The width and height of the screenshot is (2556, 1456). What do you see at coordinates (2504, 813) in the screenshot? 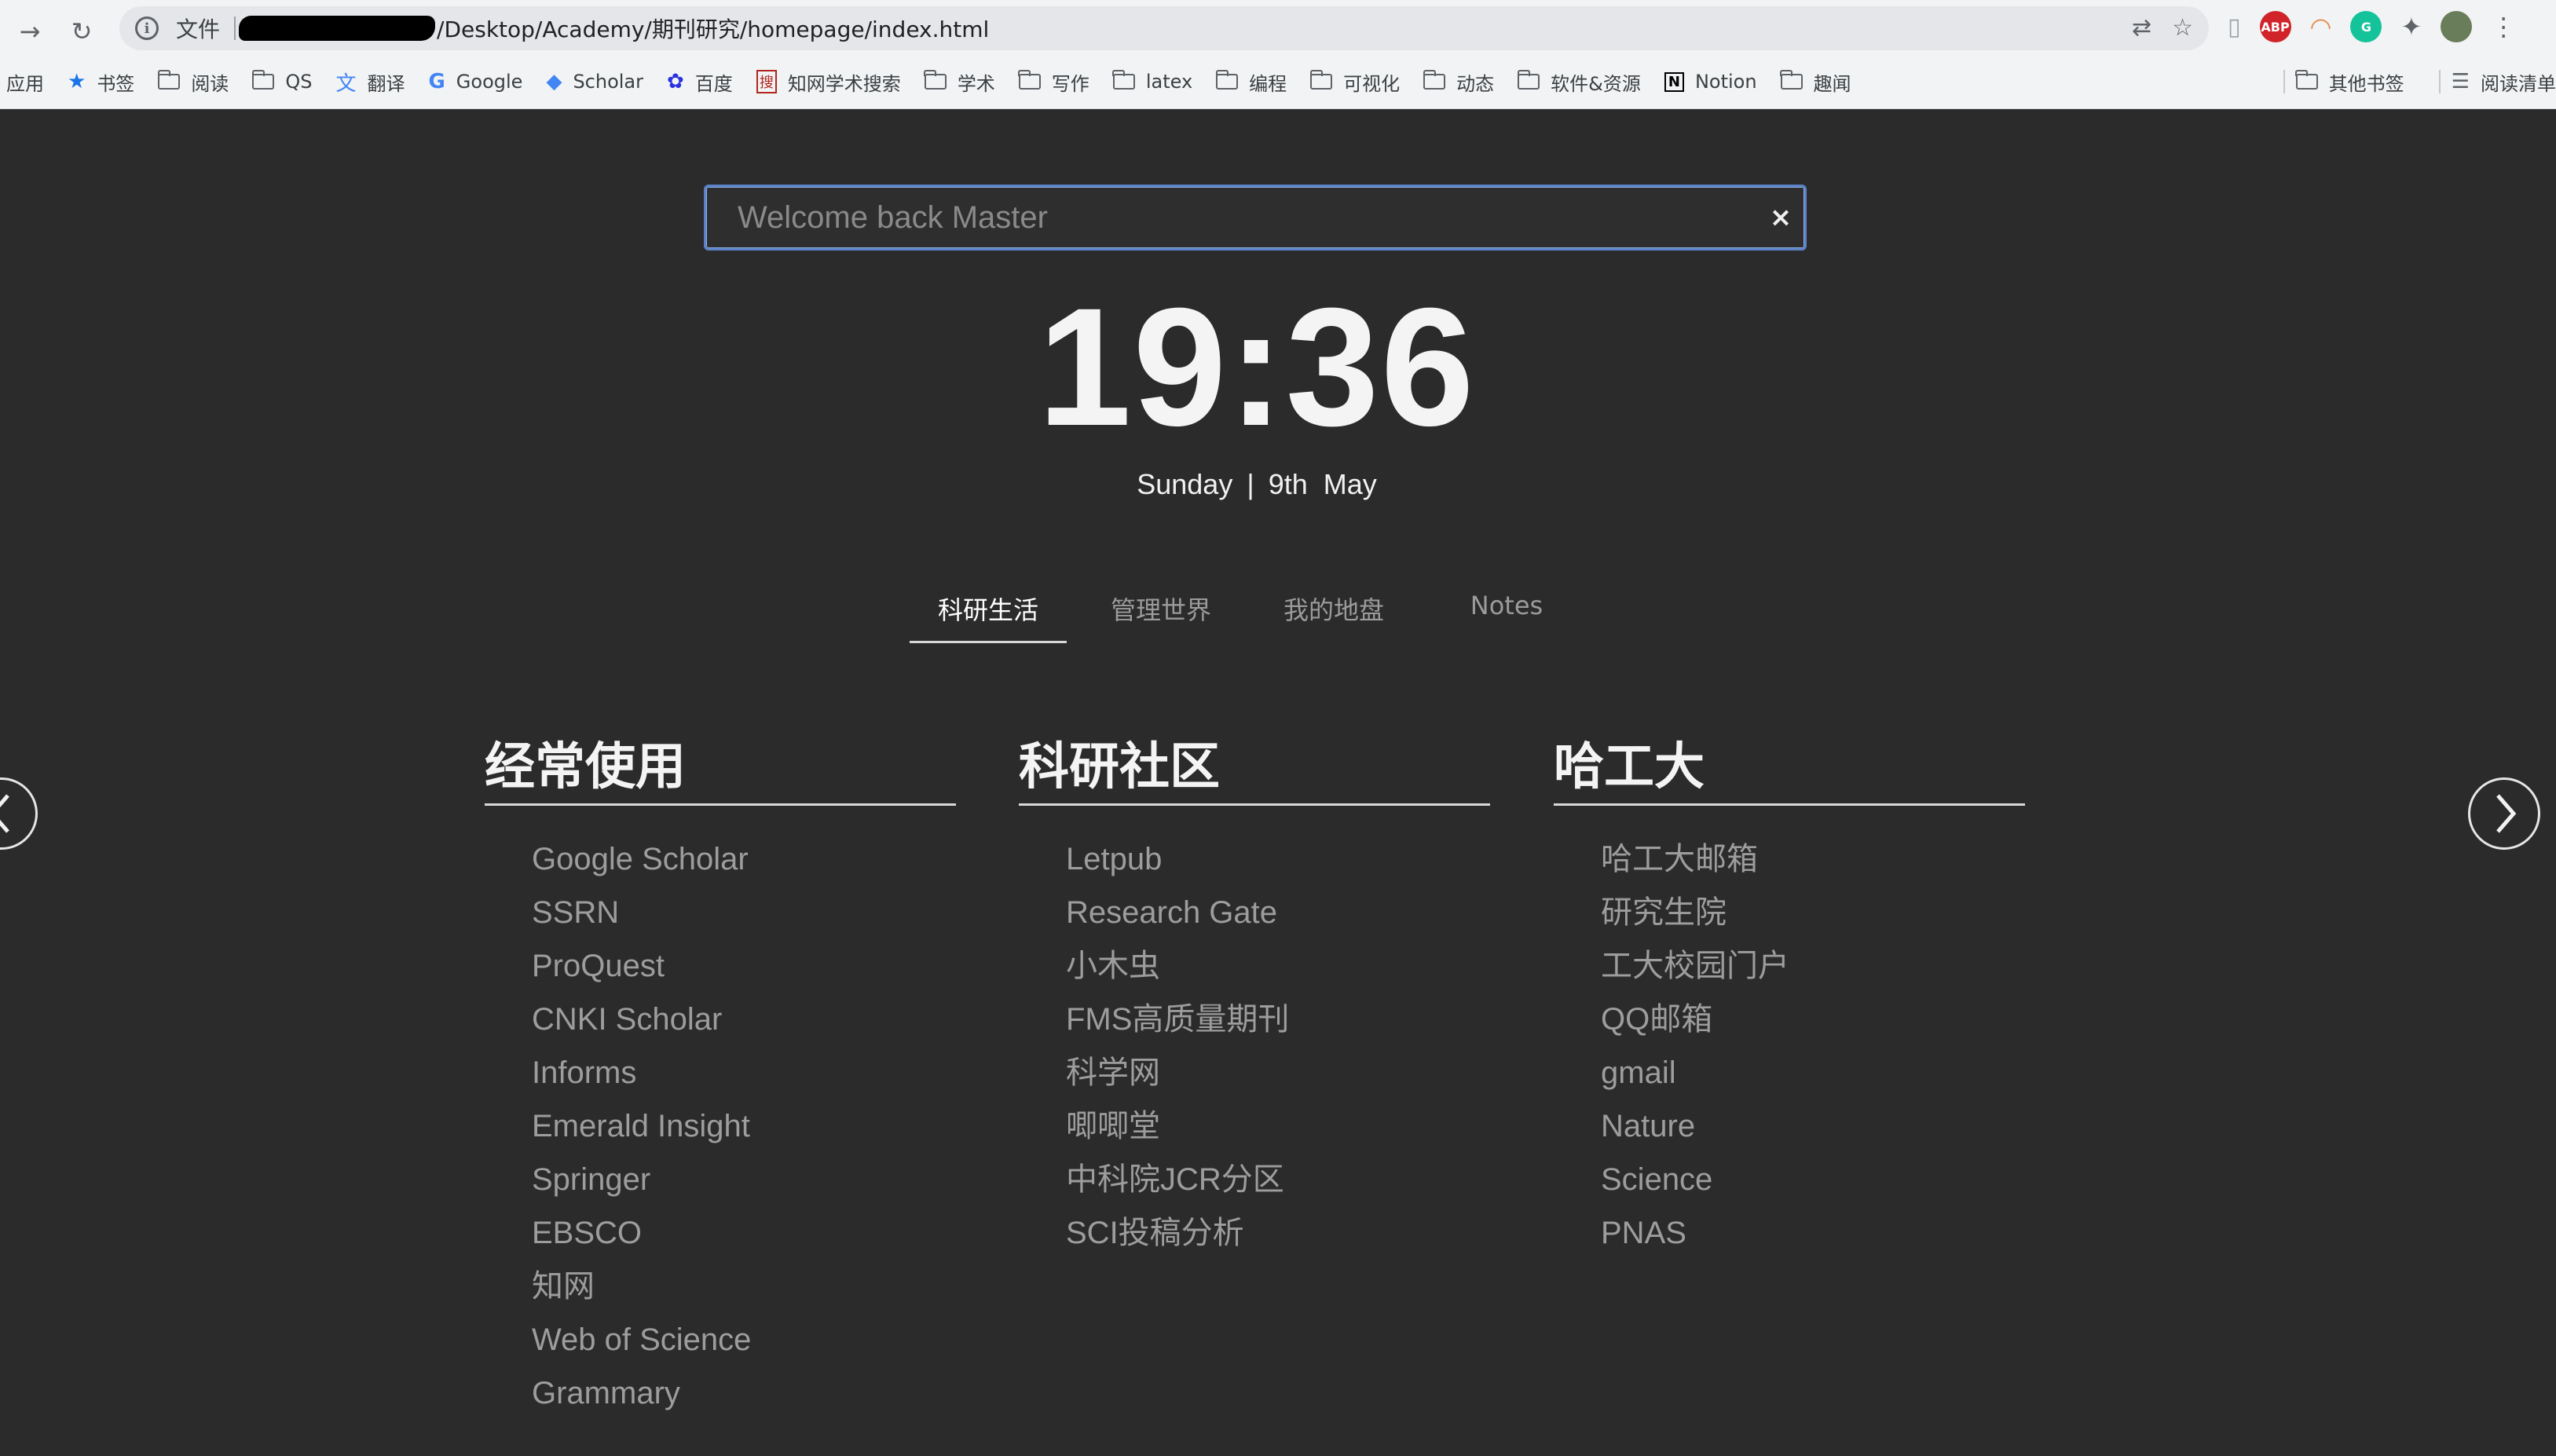
I see `next-page-button` at bounding box center [2504, 813].